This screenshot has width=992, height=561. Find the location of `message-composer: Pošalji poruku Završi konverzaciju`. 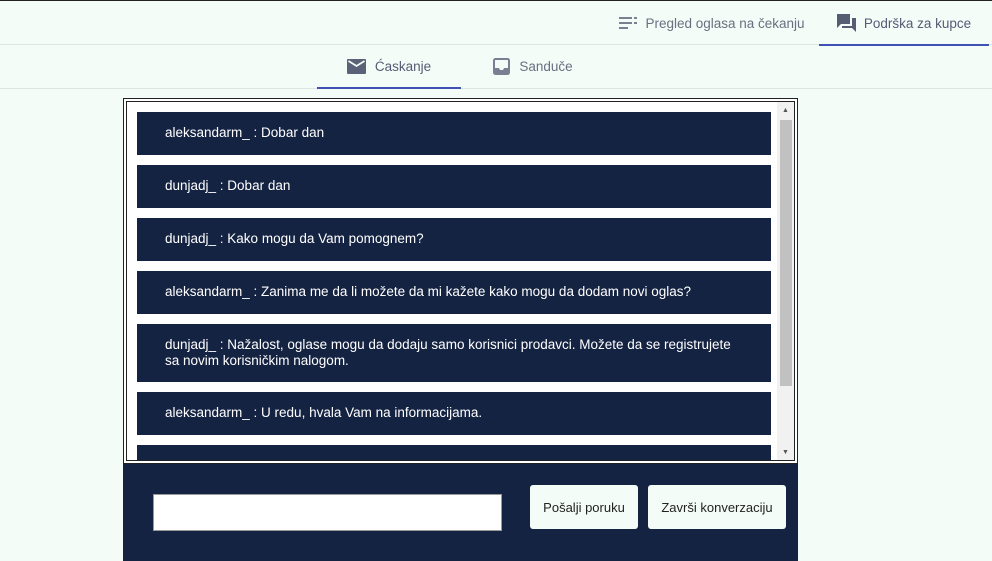

message-composer: Pošalji poruku Završi konverzaciju is located at coordinates (460, 512).